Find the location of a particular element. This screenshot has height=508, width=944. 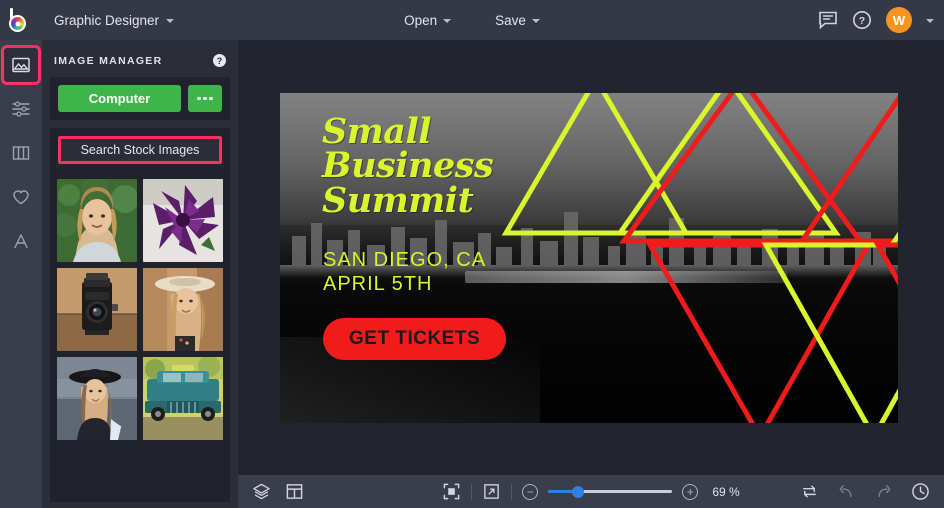

document-title-dropdown: Graphic Designer is located at coordinates (114, 20).